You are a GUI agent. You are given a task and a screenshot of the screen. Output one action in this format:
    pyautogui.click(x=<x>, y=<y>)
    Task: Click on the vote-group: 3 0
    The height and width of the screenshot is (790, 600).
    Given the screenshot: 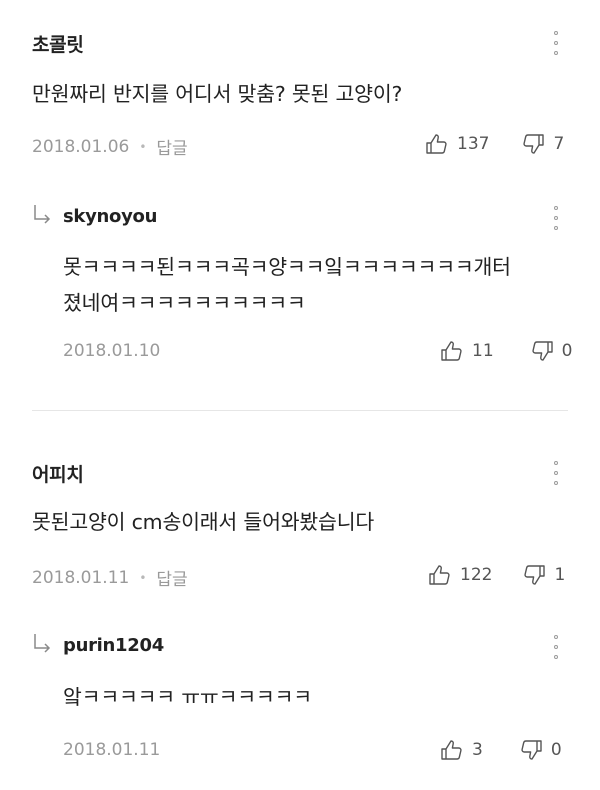 What is the action you would take?
    pyautogui.click(x=501, y=750)
    